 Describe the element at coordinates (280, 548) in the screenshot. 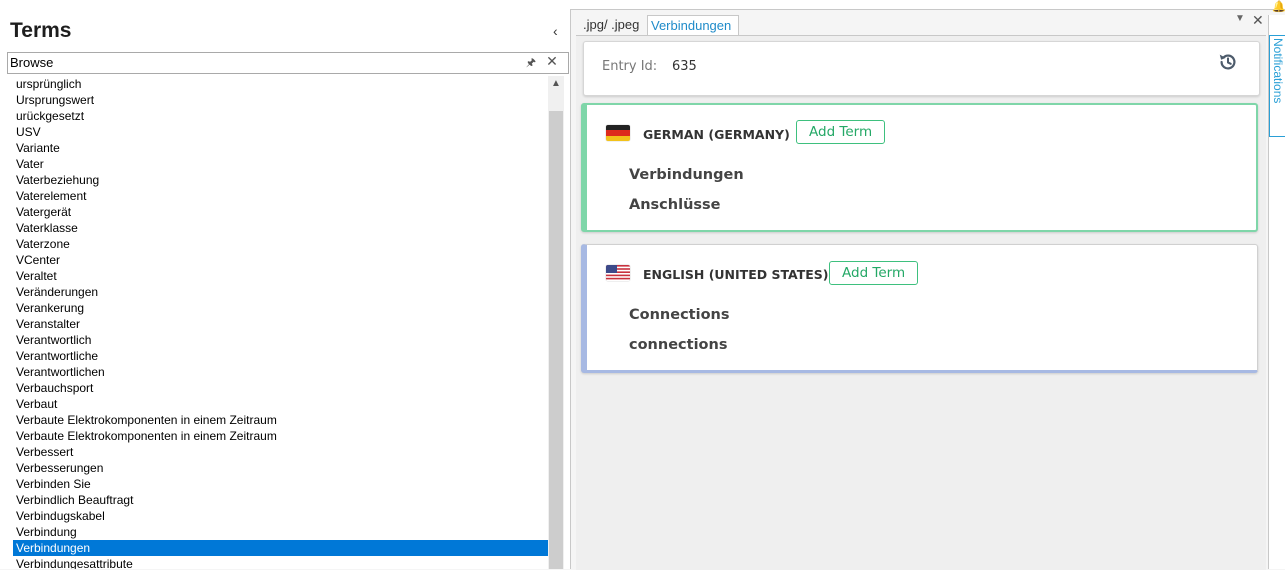

I see `term-list-item: Verbindungen` at that location.